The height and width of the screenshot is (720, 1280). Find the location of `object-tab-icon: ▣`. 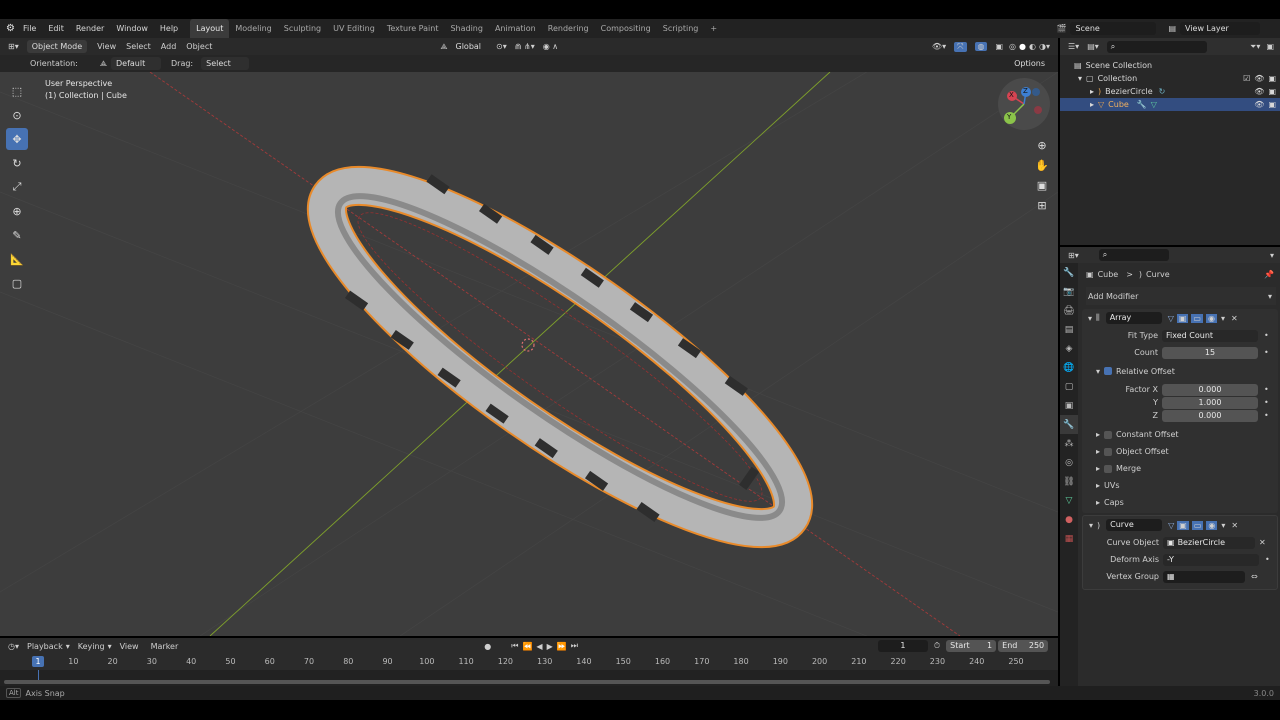

object-tab-icon: ▣ is located at coordinates (1069, 405).